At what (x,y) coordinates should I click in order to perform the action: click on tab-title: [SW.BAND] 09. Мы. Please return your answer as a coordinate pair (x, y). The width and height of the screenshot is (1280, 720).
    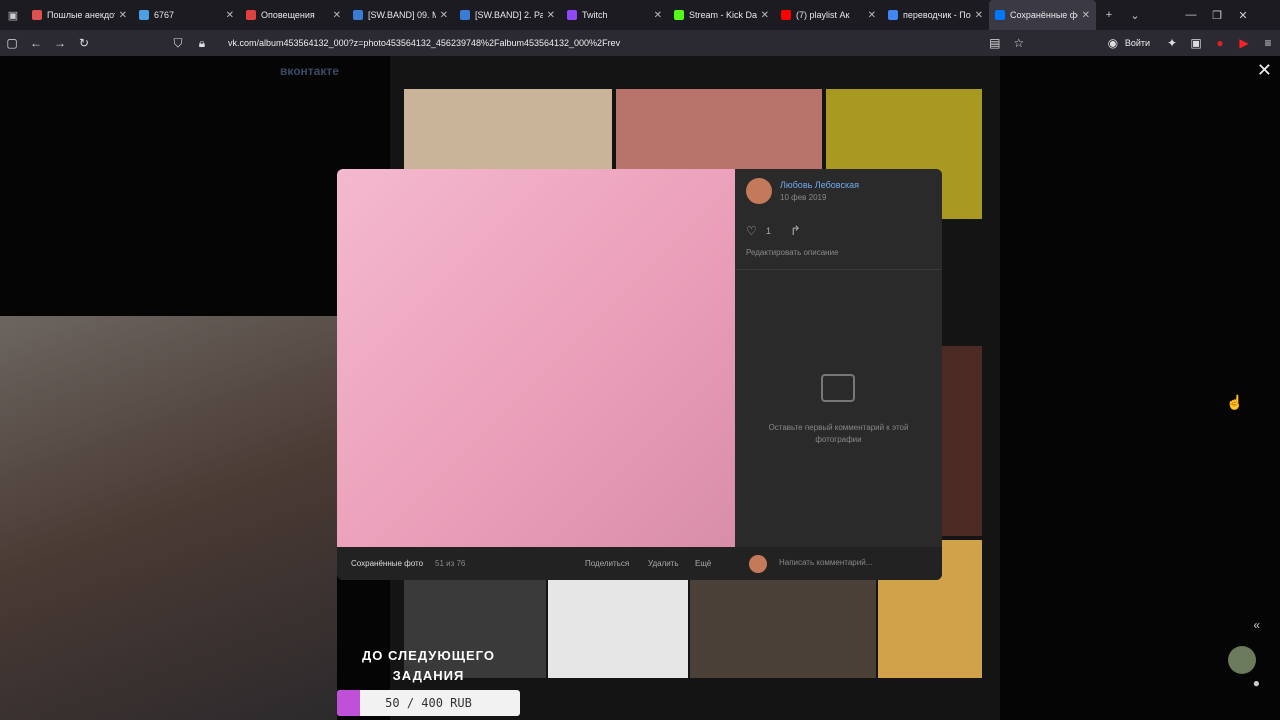
    Looking at the image, I should click on (402, 15).